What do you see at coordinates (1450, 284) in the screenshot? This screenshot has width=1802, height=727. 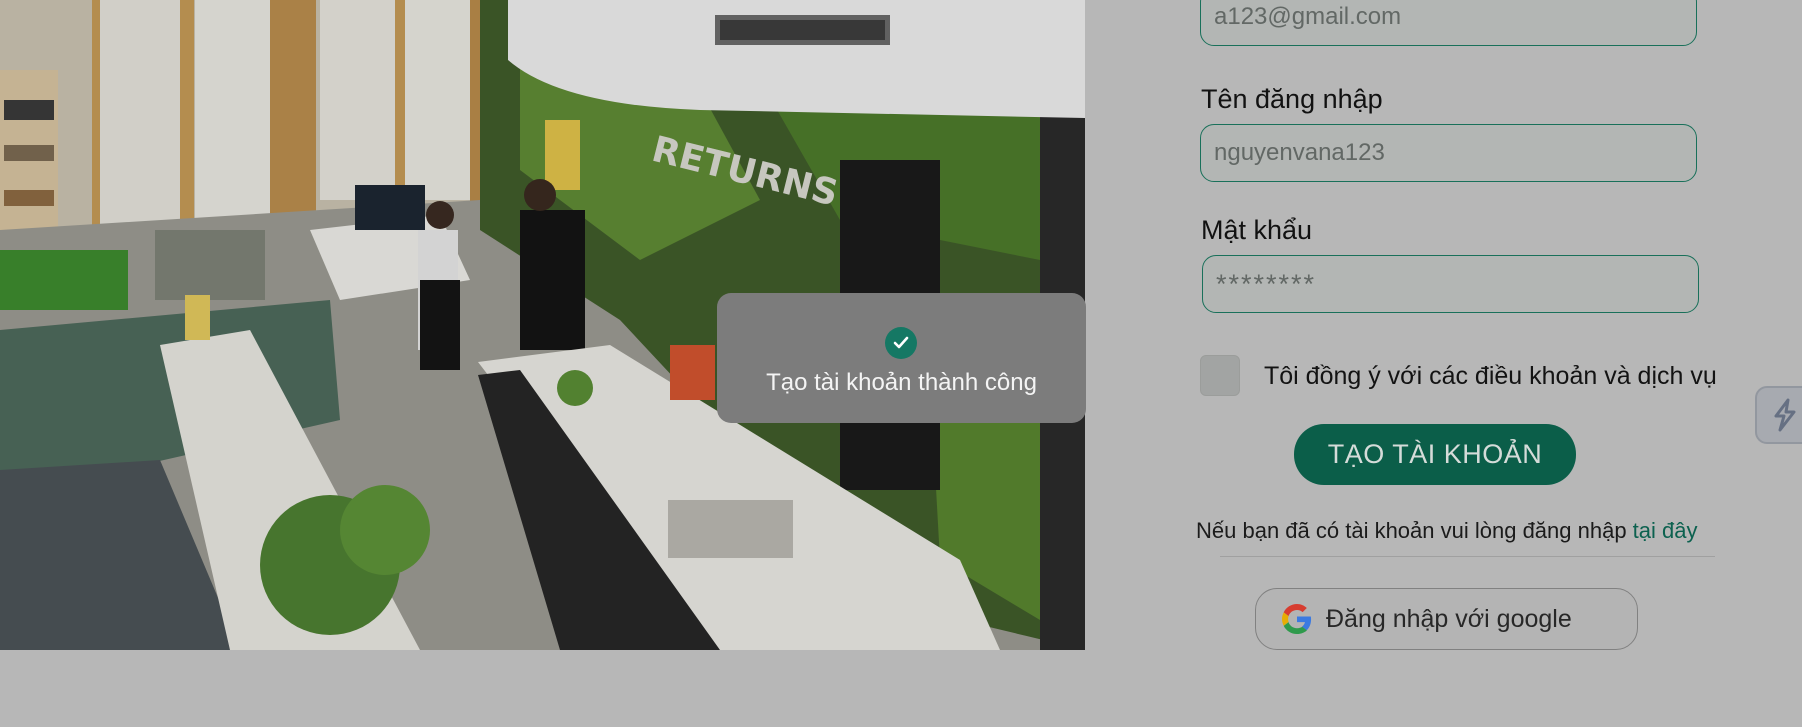 I see `password-field: ********` at bounding box center [1450, 284].